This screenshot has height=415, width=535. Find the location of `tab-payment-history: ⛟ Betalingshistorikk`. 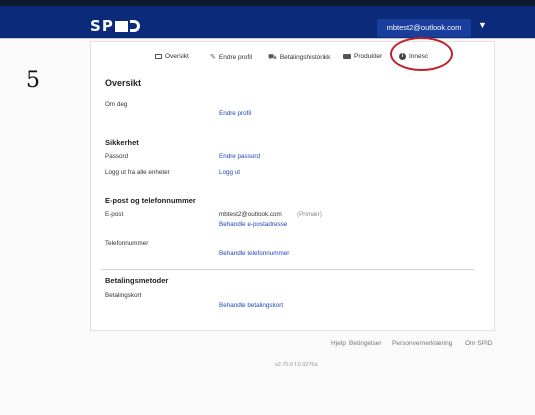

tab-payment-history: ⛟ Betalingshistorikk is located at coordinates (299, 57).